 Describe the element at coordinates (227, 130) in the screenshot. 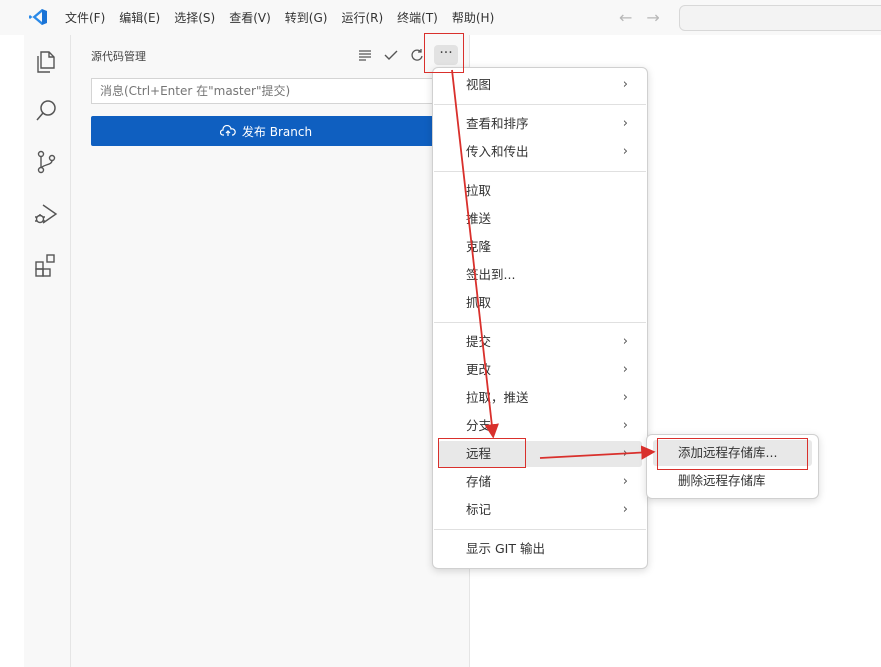

I see `cloud-upload-icon` at that location.